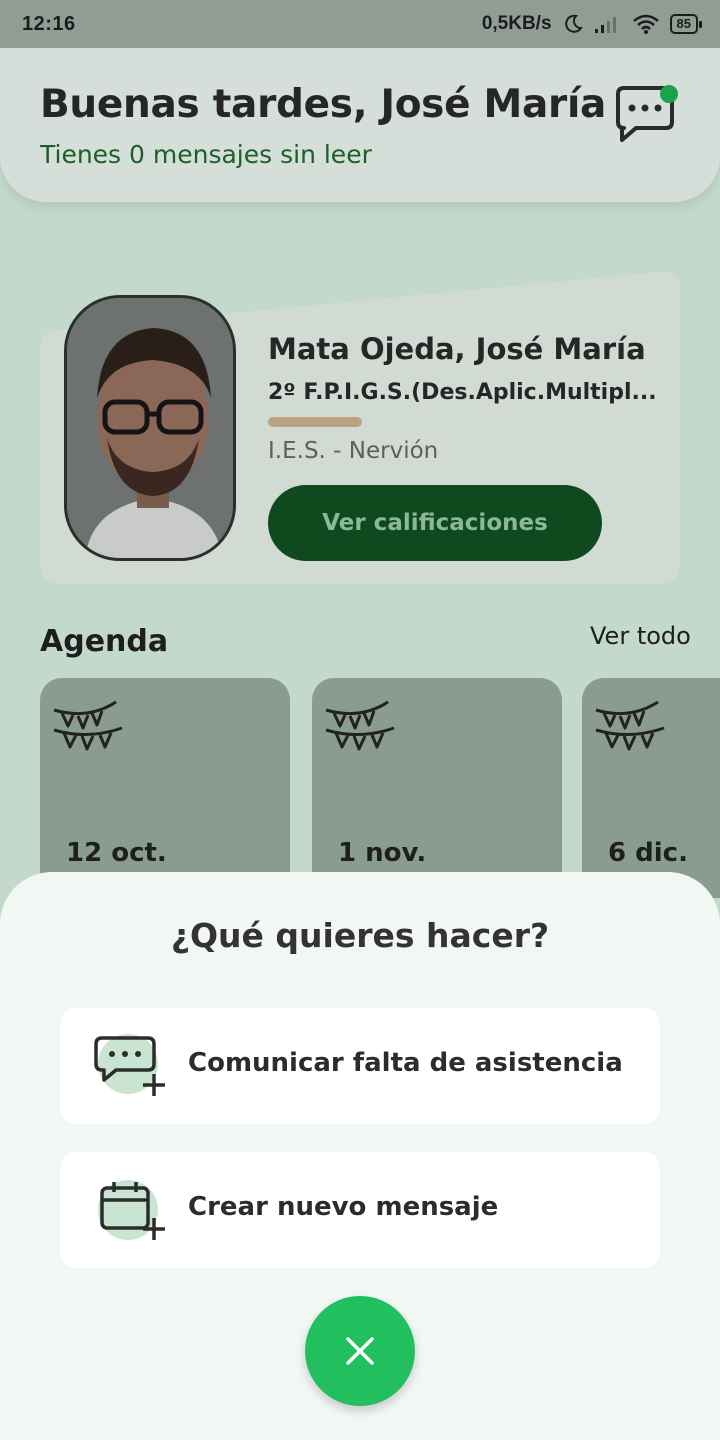  Describe the element at coordinates (605, 25) in the screenshot. I see `signal-icon` at that location.